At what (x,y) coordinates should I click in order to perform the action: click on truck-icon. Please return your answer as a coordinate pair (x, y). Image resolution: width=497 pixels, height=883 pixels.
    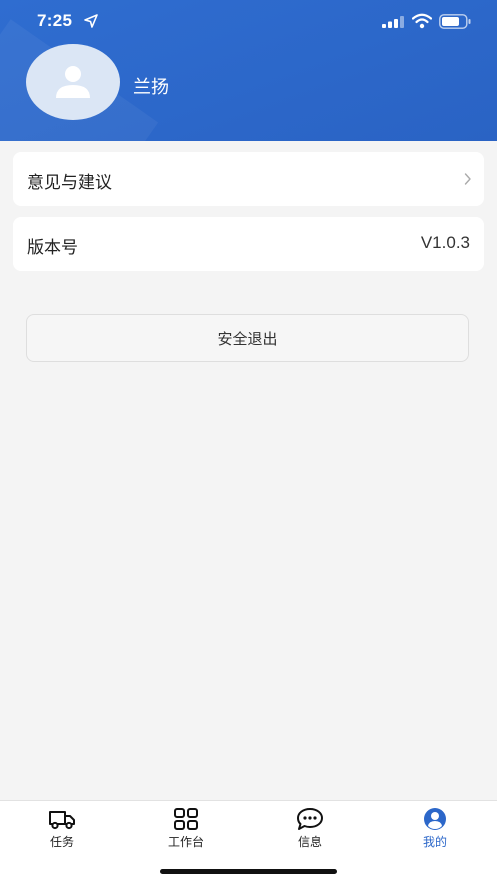
    Looking at the image, I should click on (62, 820).